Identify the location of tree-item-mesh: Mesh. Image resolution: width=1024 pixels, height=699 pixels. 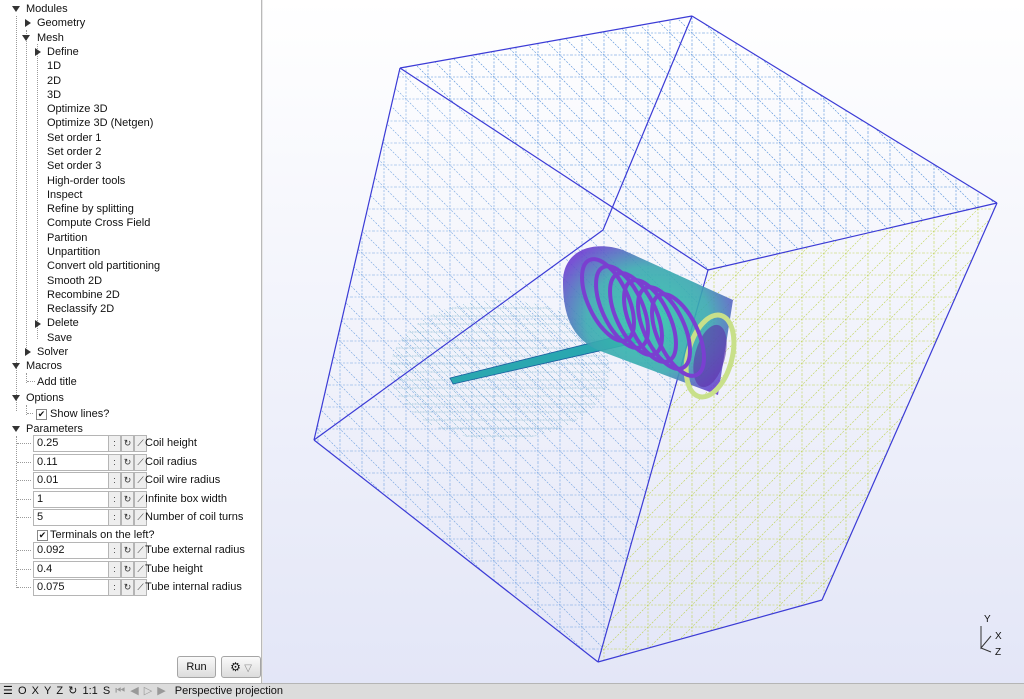
(50, 38).